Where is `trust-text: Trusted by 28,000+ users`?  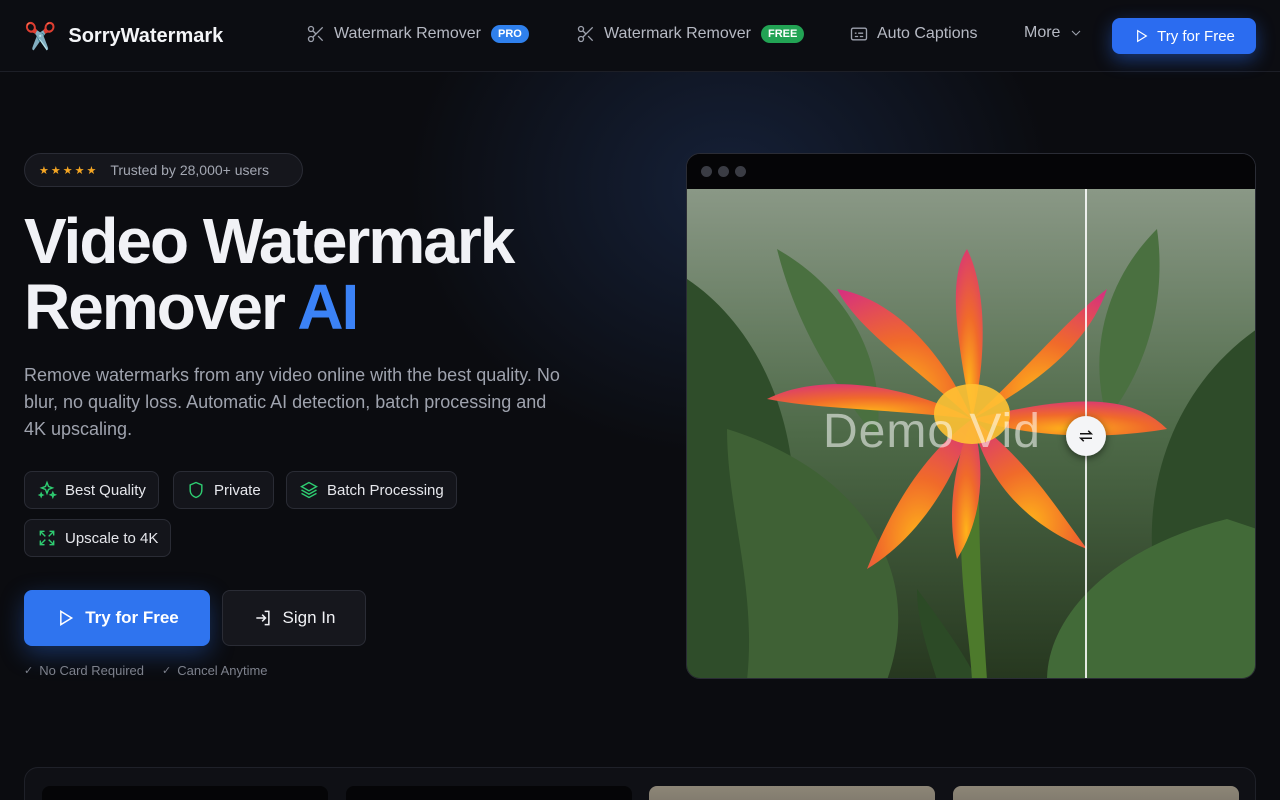
trust-text: Trusted by 28,000+ users is located at coordinates (189, 170).